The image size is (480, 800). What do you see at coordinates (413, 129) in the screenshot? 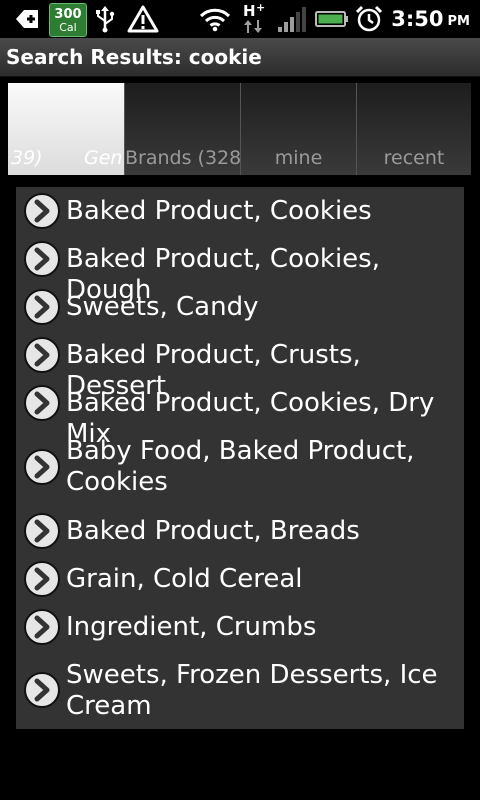
I see `tab-recent: recent` at bounding box center [413, 129].